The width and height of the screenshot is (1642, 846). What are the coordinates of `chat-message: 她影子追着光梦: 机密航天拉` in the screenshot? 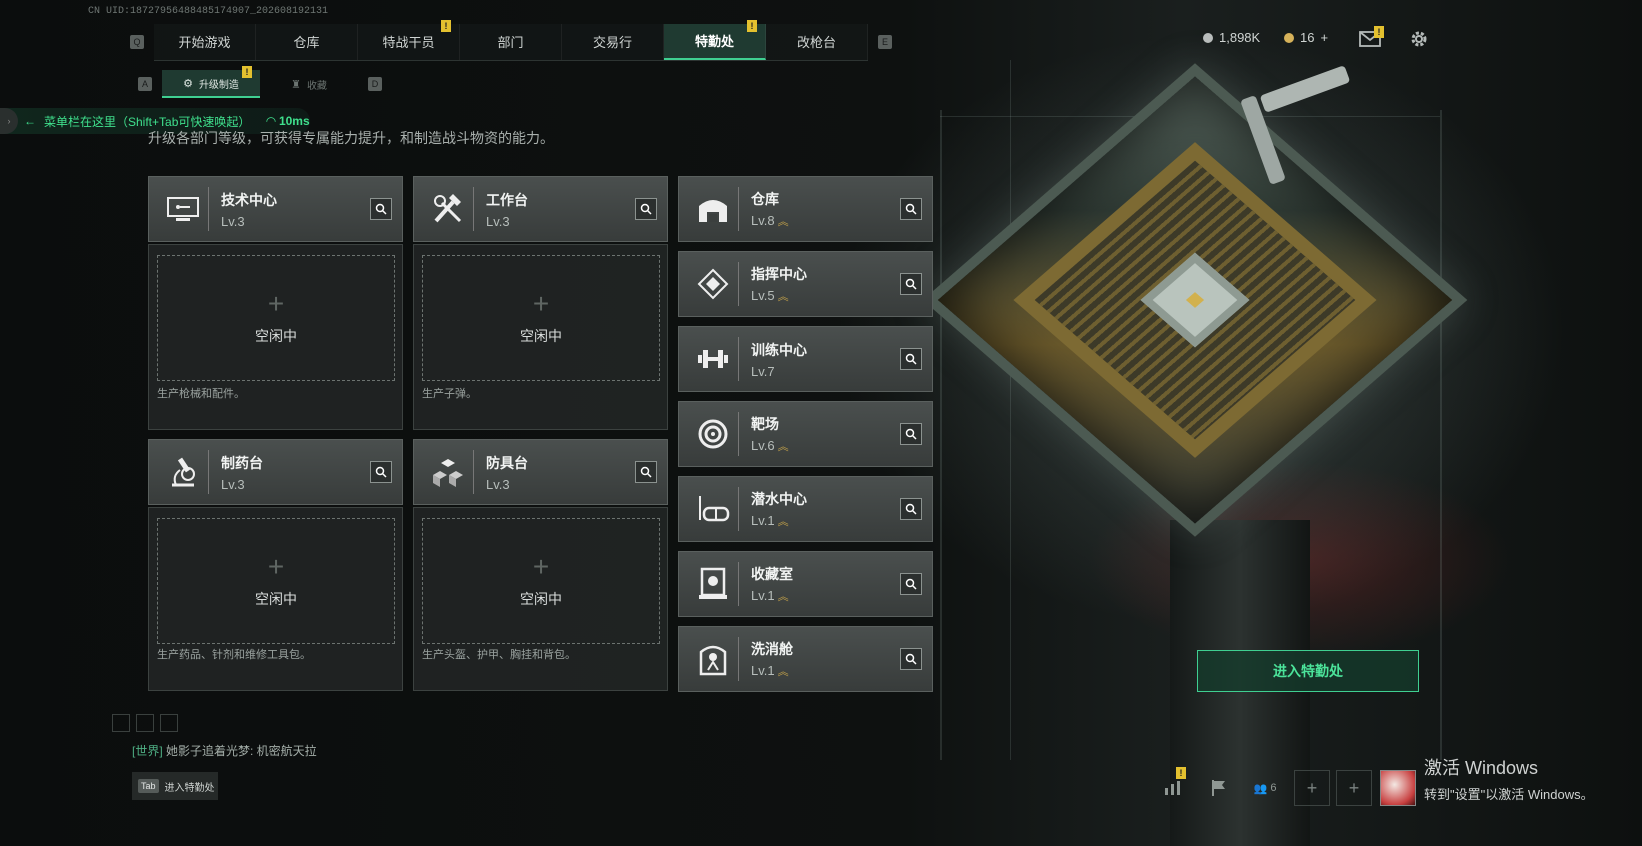 It's located at (241, 751).